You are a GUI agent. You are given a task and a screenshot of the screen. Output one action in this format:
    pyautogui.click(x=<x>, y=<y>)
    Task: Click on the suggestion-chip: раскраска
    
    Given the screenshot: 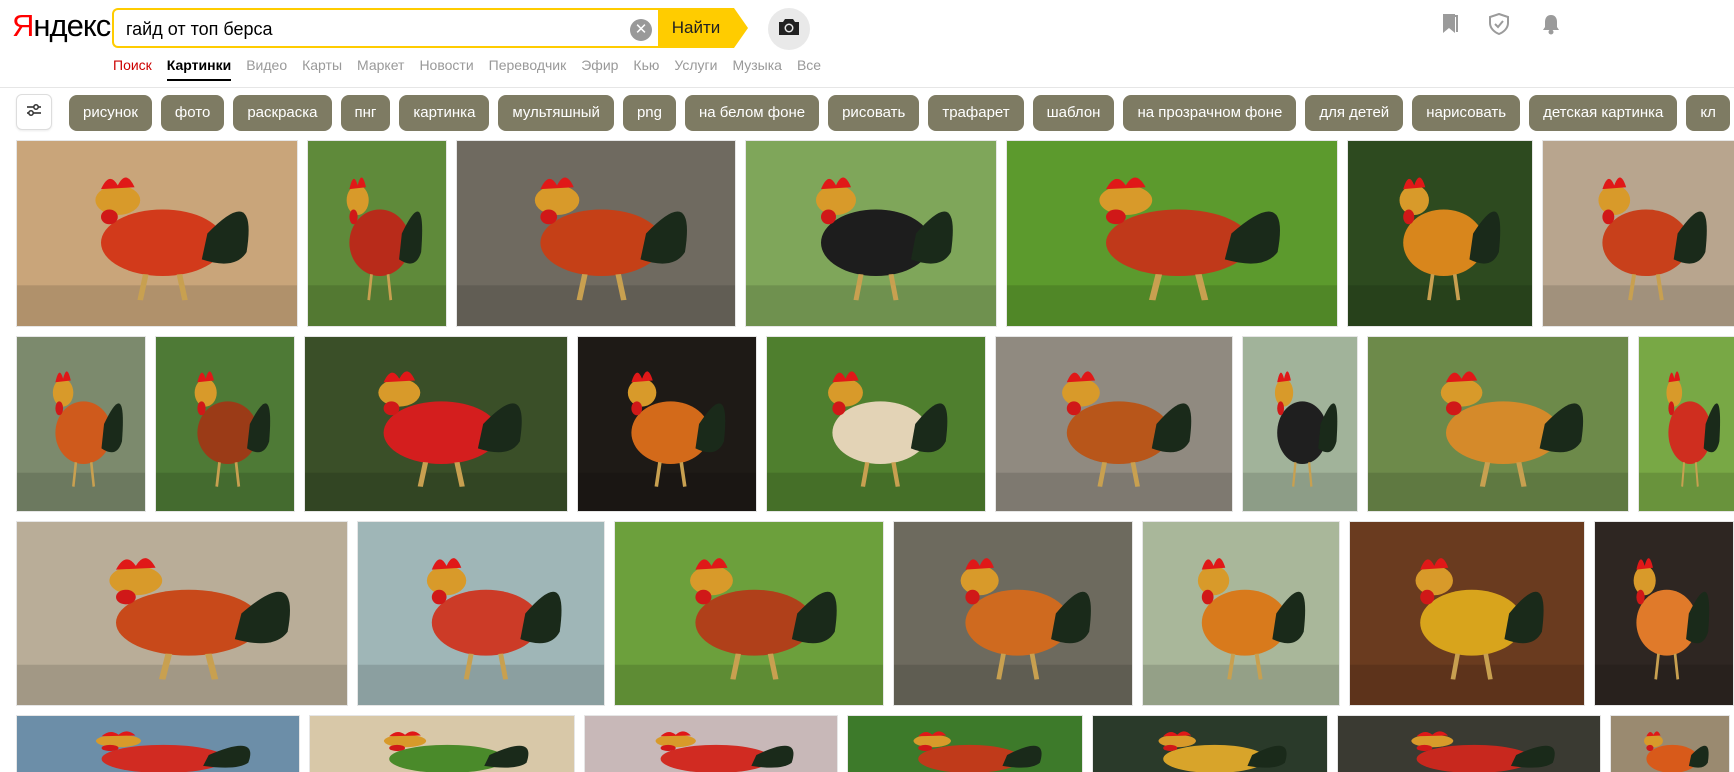 What is the action you would take?
    pyautogui.click(x=282, y=113)
    